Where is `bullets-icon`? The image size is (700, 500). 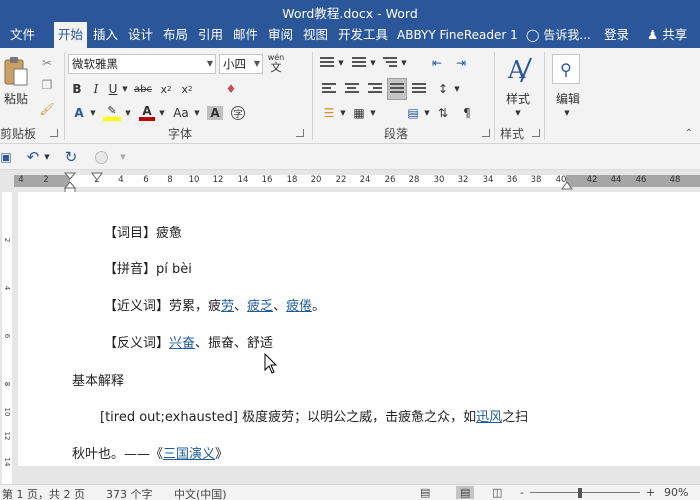
bullets-icon is located at coordinates (327, 63).